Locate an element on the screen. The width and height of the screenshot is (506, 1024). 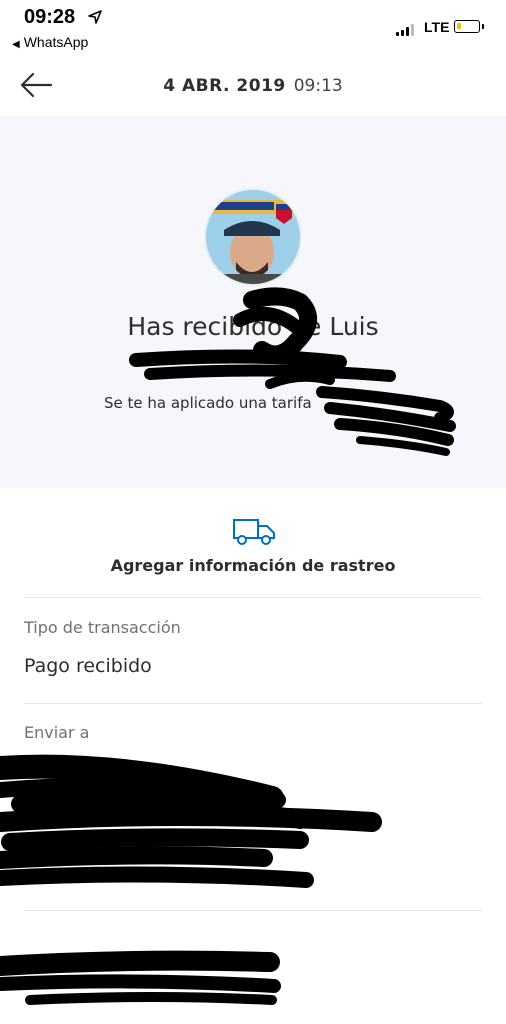
network-label: LTE is located at coordinates (437, 27).